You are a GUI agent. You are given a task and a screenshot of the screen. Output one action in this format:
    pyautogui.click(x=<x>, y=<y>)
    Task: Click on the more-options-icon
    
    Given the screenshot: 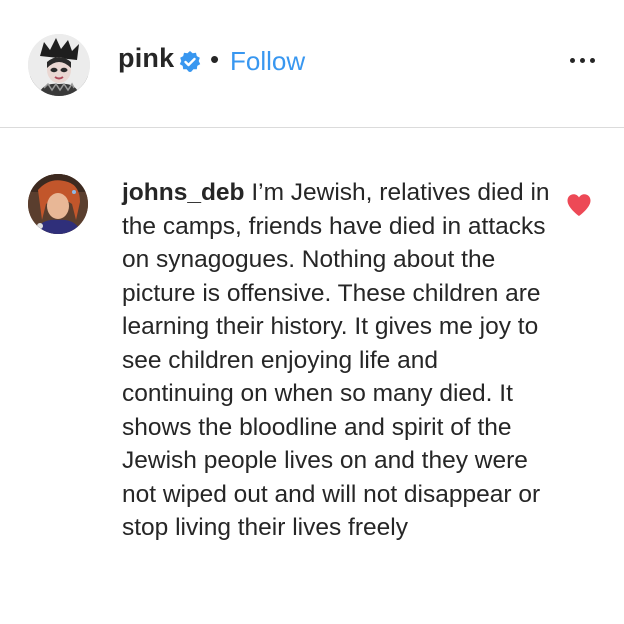 What is the action you would take?
    pyautogui.click(x=583, y=60)
    